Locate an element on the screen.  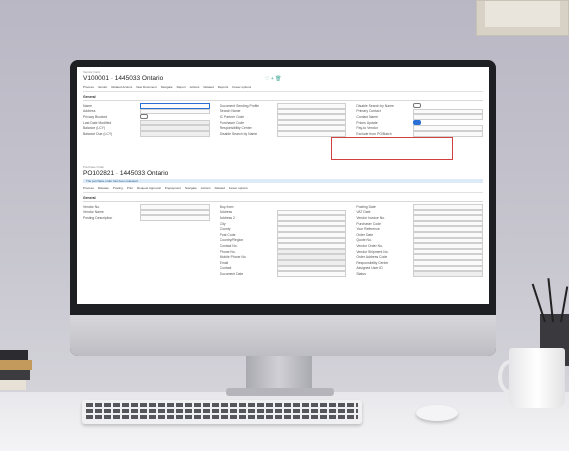
field-label: Country/Region is located at coordinates (231, 240).